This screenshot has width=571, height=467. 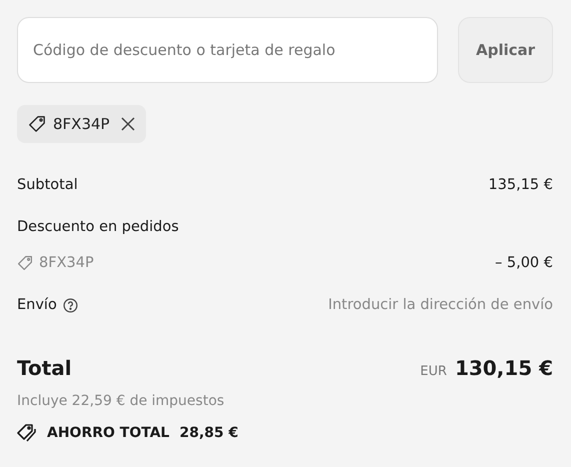 What do you see at coordinates (47, 185) in the screenshot?
I see `subtotal-label: Subtotal` at bounding box center [47, 185].